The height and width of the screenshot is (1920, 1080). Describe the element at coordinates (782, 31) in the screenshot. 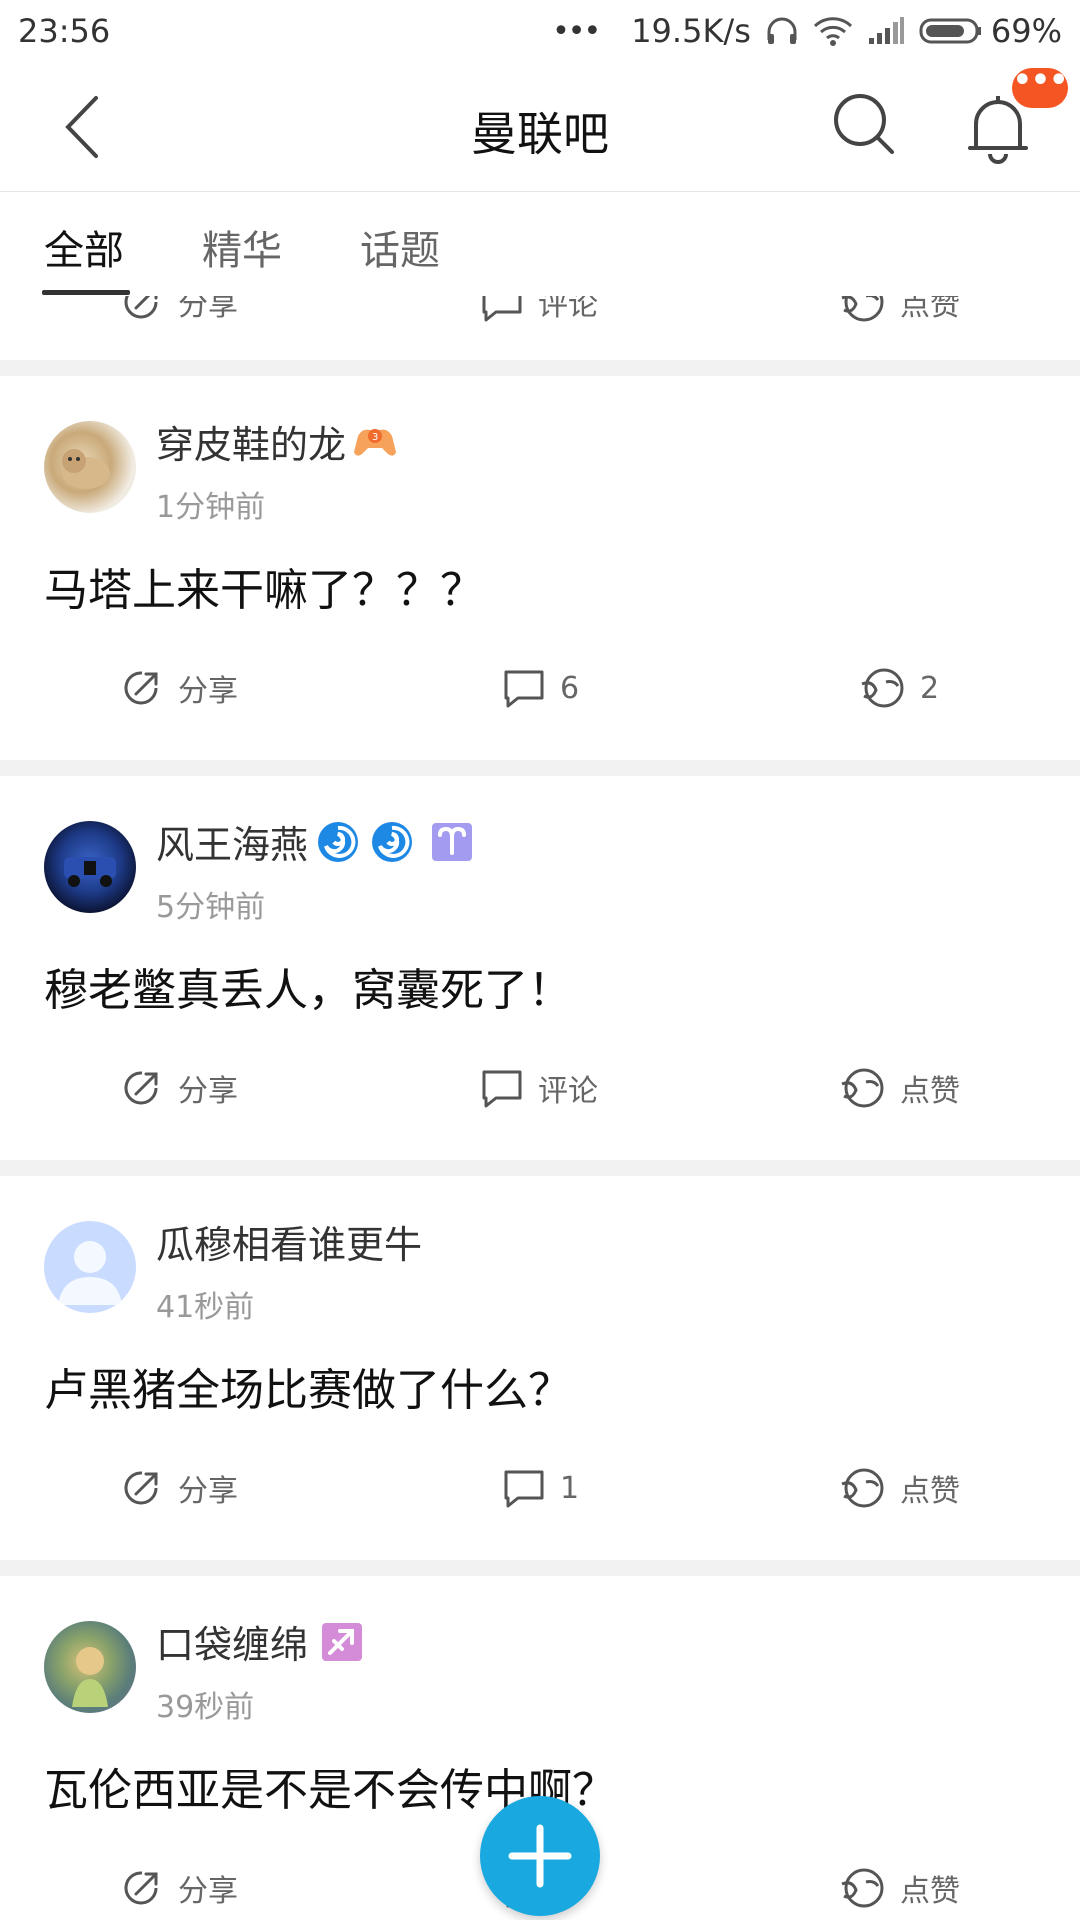

I see `headphones-icon` at that location.